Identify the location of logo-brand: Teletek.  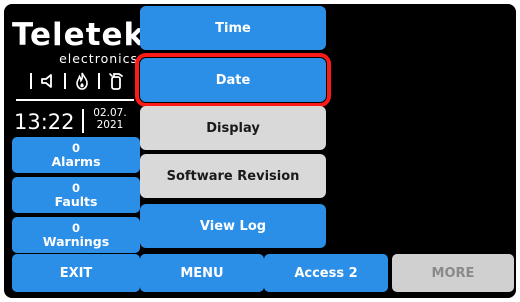
(79, 35).